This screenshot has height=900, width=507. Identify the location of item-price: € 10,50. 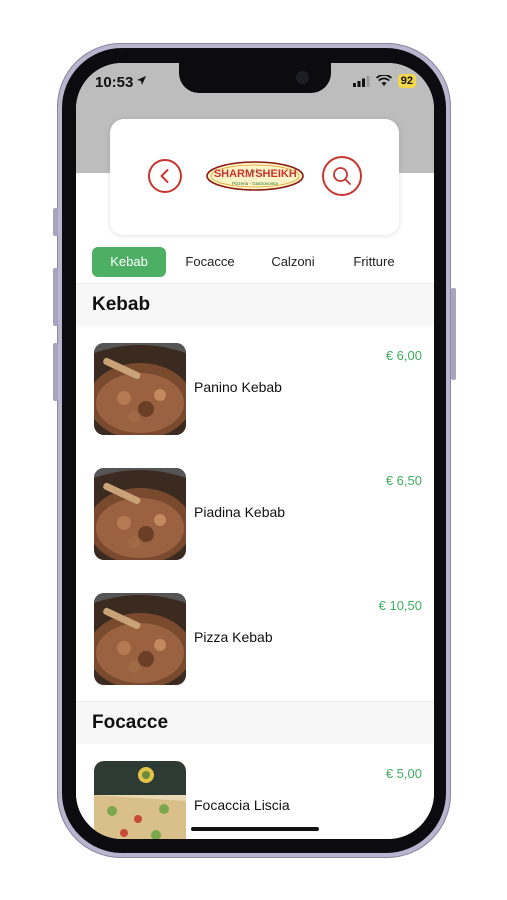
(400, 605).